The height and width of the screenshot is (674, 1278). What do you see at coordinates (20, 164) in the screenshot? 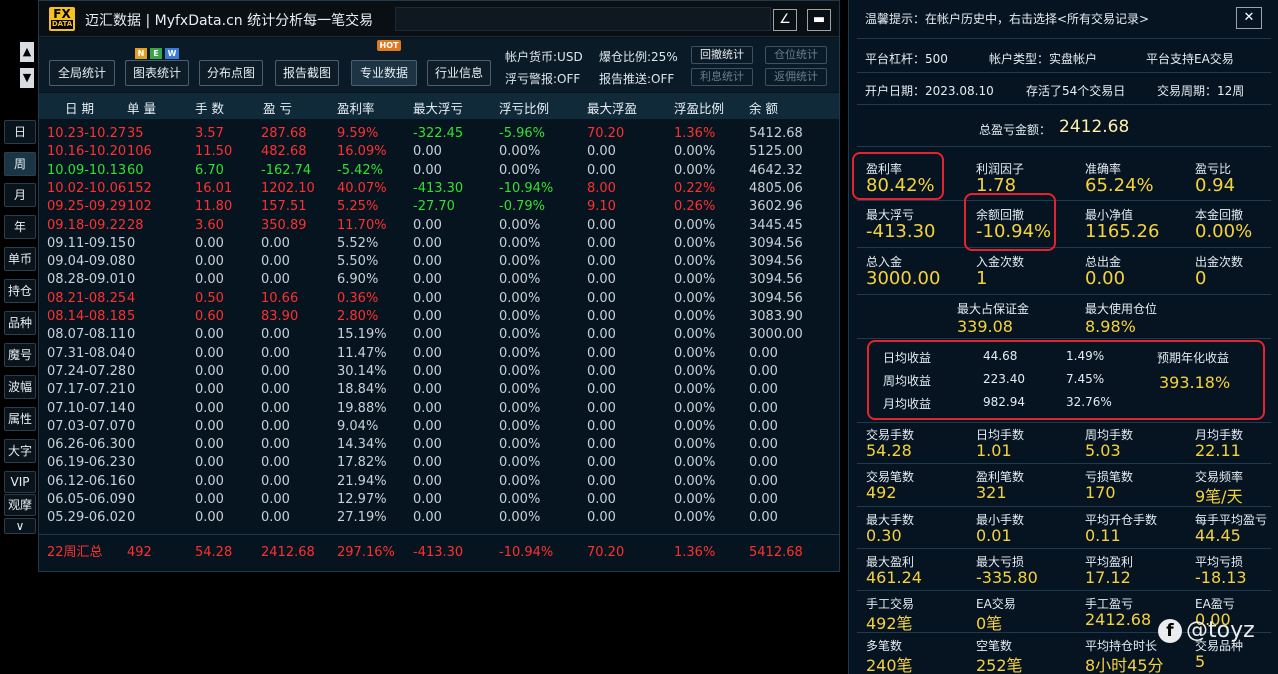
I see `nav-week-button: 周` at bounding box center [20, 164].